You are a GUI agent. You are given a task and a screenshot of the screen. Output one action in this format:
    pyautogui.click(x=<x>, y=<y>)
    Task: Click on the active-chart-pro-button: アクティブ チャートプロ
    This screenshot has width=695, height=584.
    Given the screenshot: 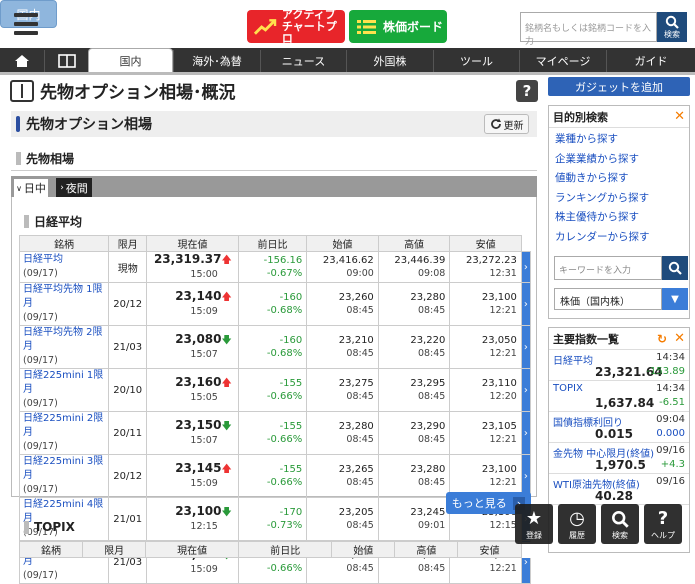 What is the action you would take?
    pyautogui.click(x=296, y=26)
    